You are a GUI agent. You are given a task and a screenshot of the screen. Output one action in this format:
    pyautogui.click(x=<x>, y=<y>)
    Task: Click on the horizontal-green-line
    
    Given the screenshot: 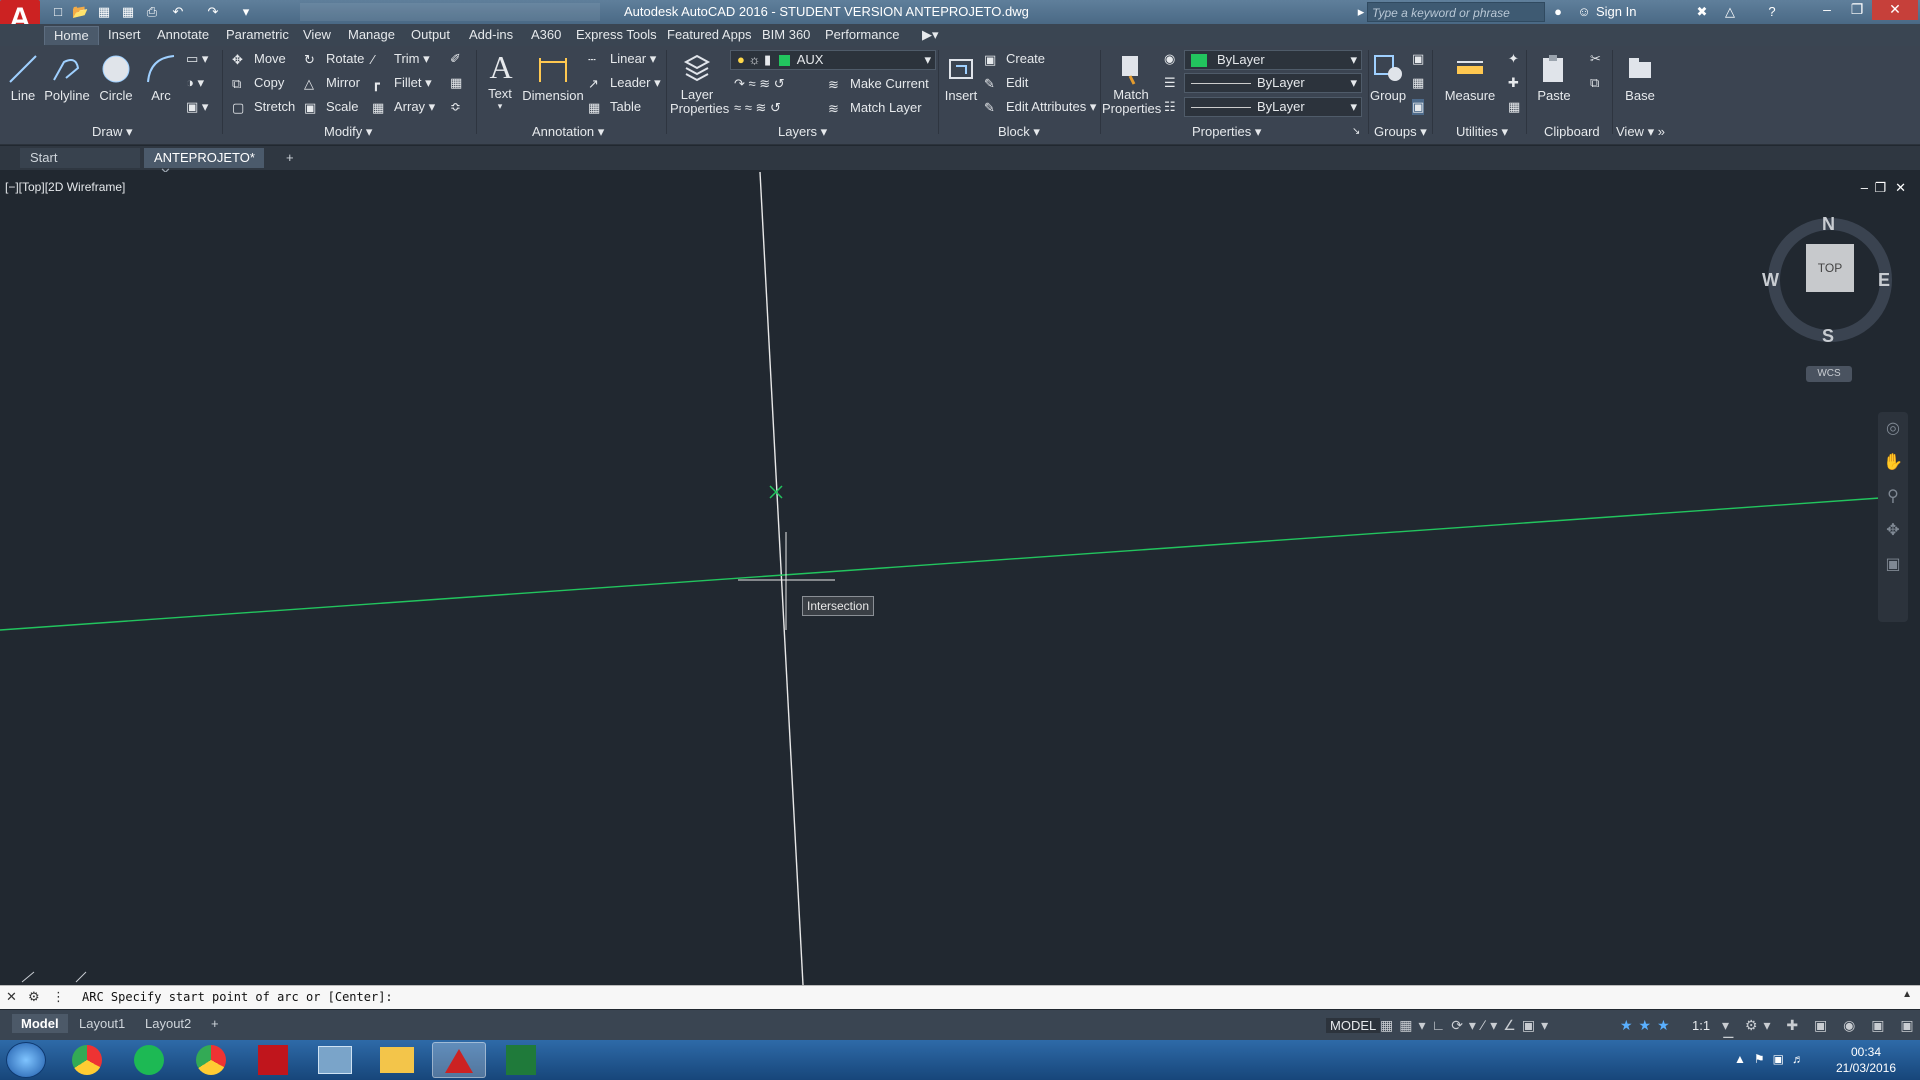 What is the action you would take?
    pyautogui.click(x=940, y=564)
    